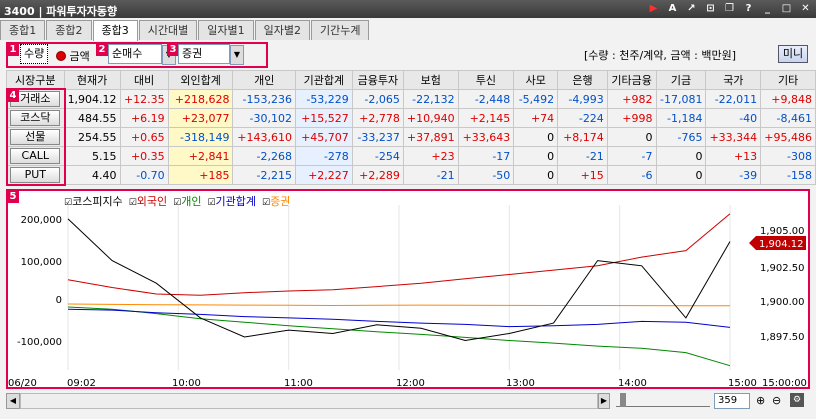 Image resolution: width=816 pixels, height=419 pixels. What do you see at coordinates (276, 201) in the screenshot?
I see `legend-sec: ☑증권` at bounding box center [276, 201].